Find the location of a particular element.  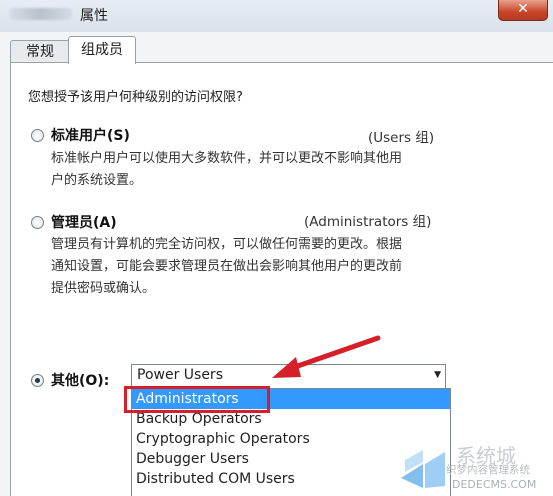

annotation-arrow-icon is located at coordinates (326, 356).